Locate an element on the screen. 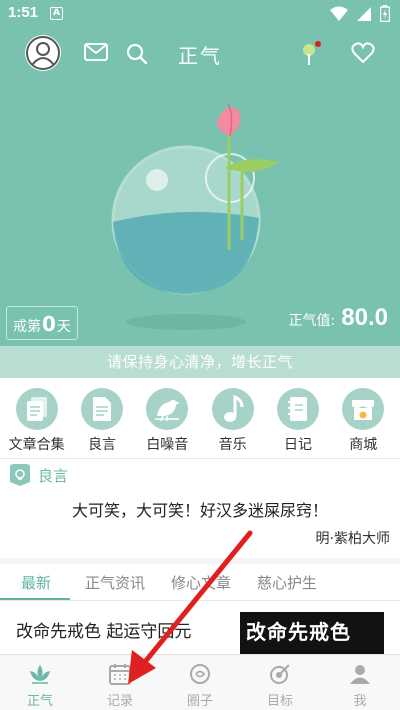 This screenshot has height=710, width=400. quote-header: 良言 is located at coordinates (39, 475).